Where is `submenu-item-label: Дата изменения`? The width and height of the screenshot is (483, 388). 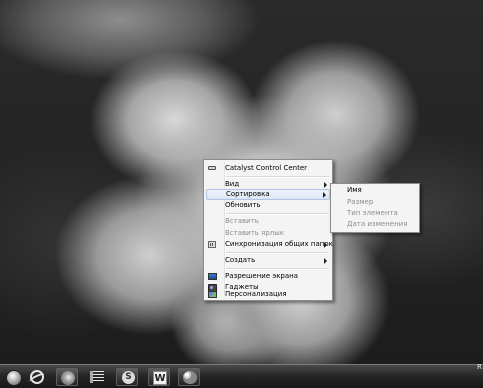
submenu-item-label: Дата изменения is located at coordinates (377, 224).